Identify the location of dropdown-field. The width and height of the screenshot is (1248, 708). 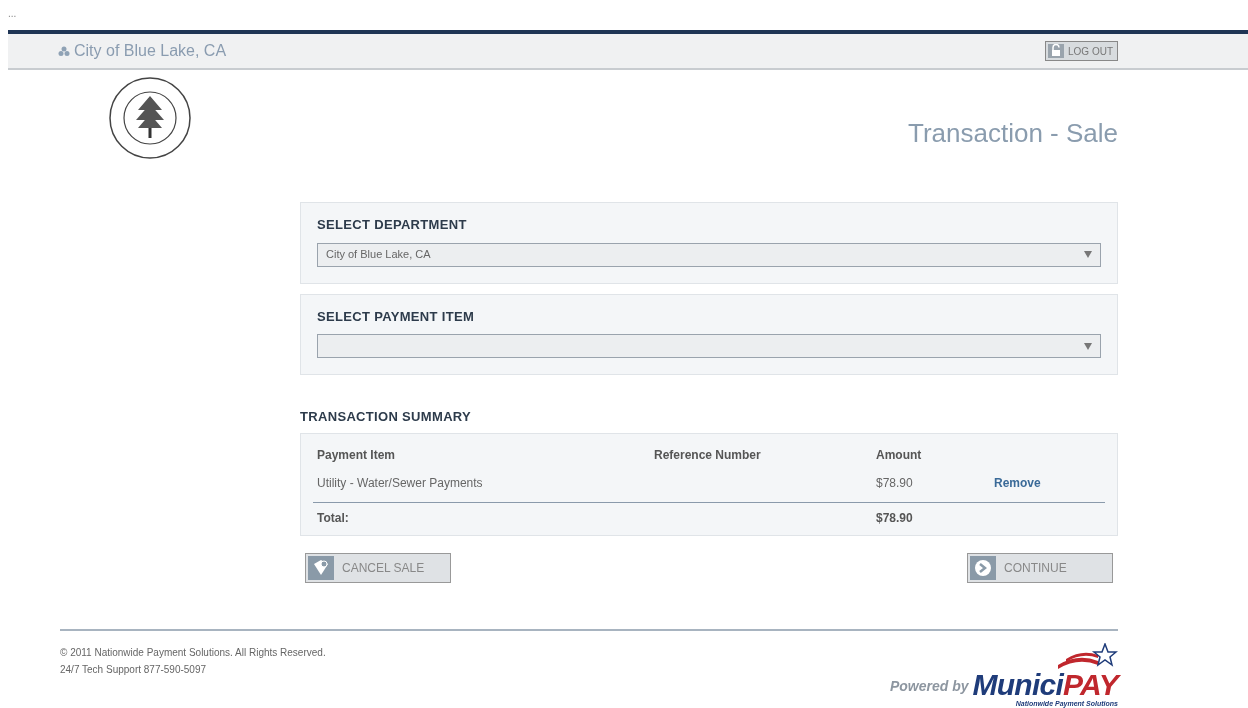
(709, 346).